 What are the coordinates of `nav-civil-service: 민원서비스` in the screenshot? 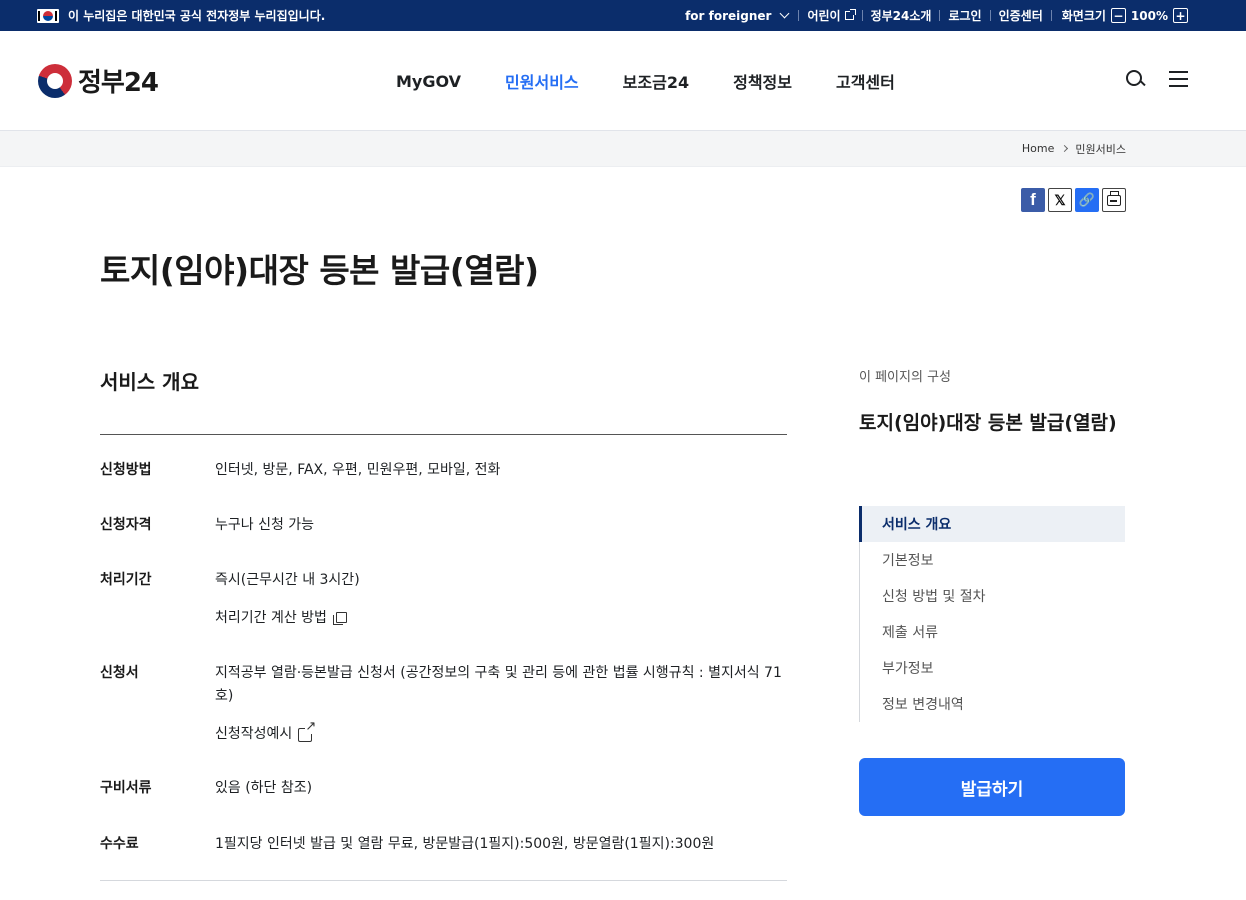 It's located at (542, 81).